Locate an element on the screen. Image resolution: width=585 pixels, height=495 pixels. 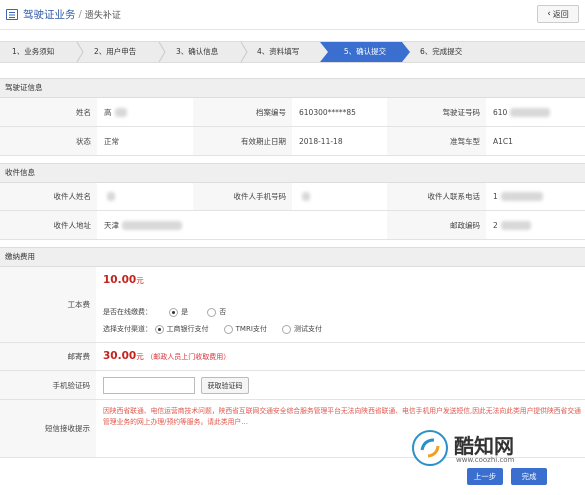
back-button: ‹ 返回 is located at coordinates (558, 14).